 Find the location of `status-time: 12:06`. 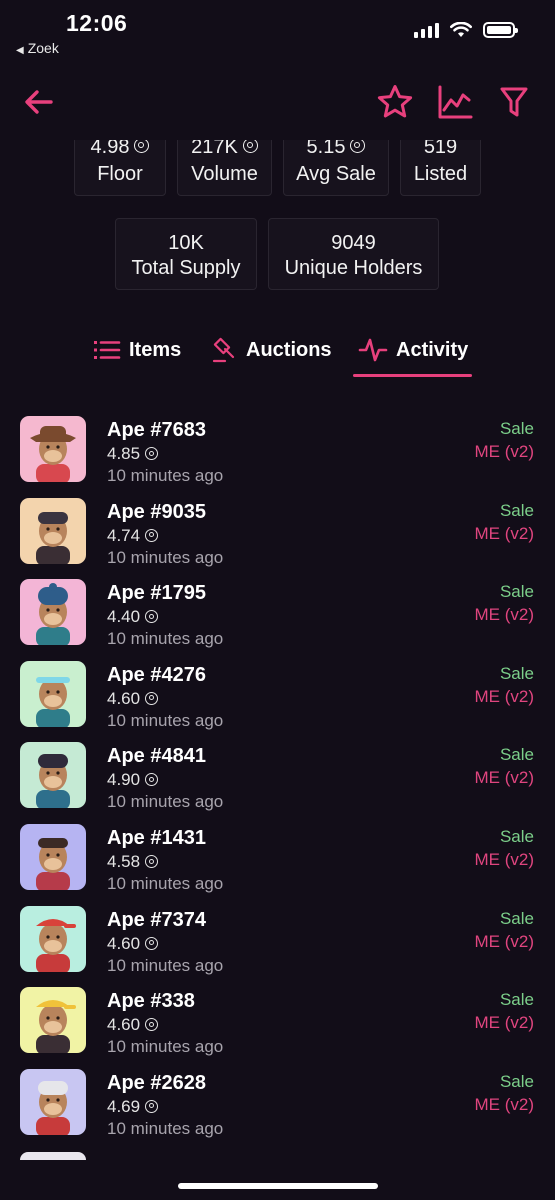

status-time: 12:06 is located at coordinates (97, 23).